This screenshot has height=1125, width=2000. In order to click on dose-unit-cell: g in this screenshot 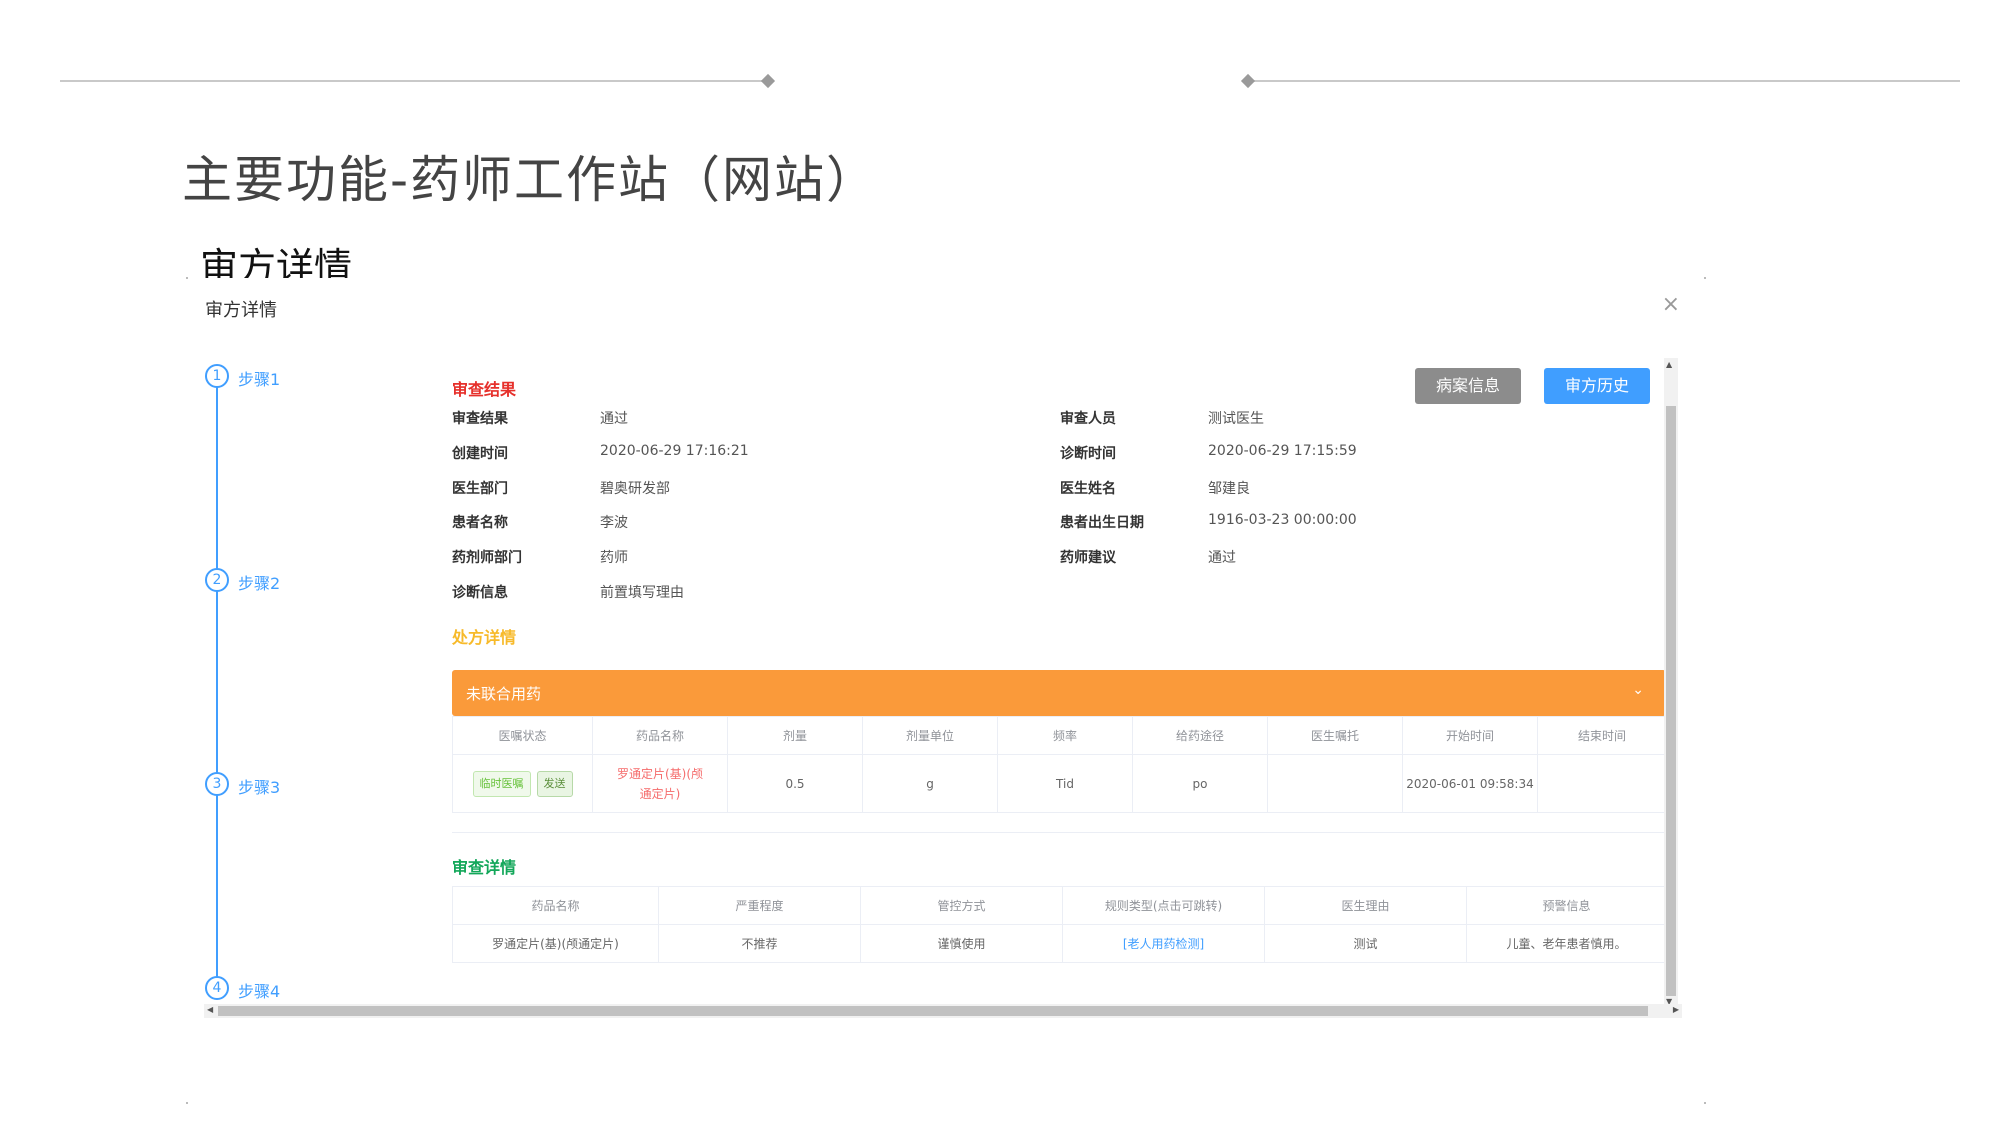, I will do `click(930, 783)`.